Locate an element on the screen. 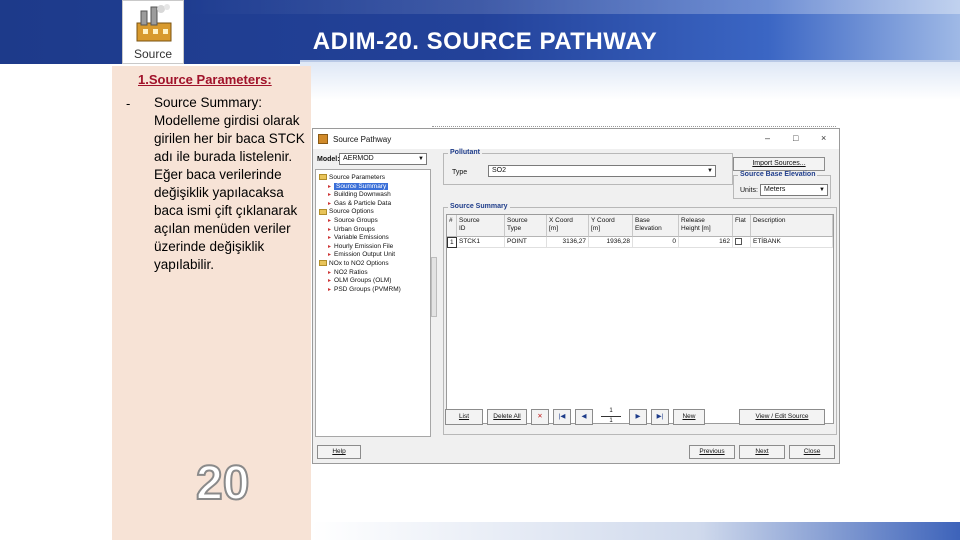 The height and width of the screenshot is (540, 960). table-cell: 0 is located at coordinates (656, 242).